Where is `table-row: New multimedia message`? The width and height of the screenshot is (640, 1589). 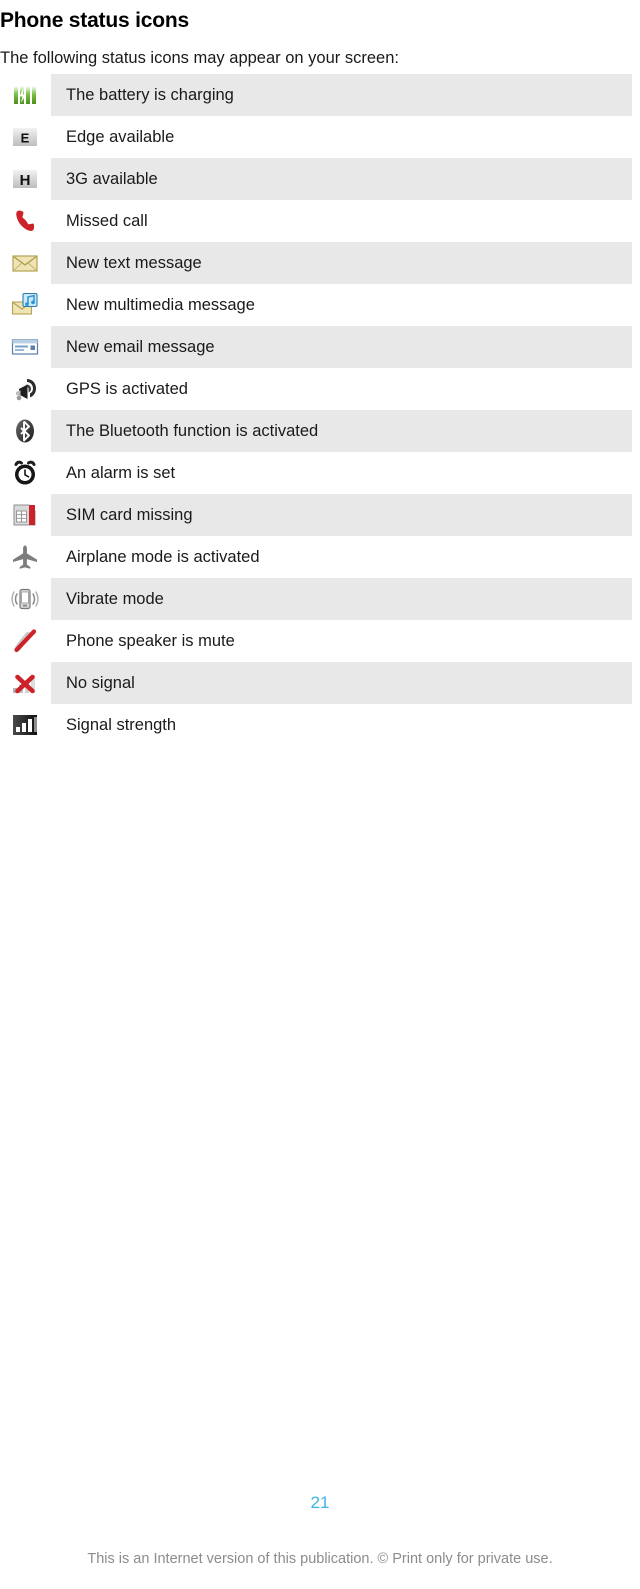
table-row: New multimedia message is located at coordinates (320, 305).